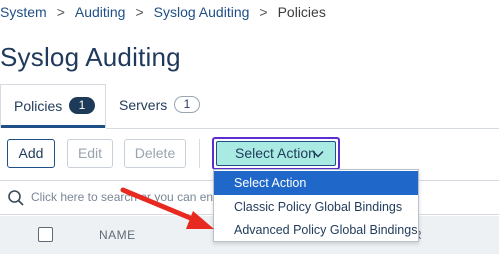 This screenshot has width=499, height=254. I want to click on select-action-dropdown: Select Action, so click(276, 153).